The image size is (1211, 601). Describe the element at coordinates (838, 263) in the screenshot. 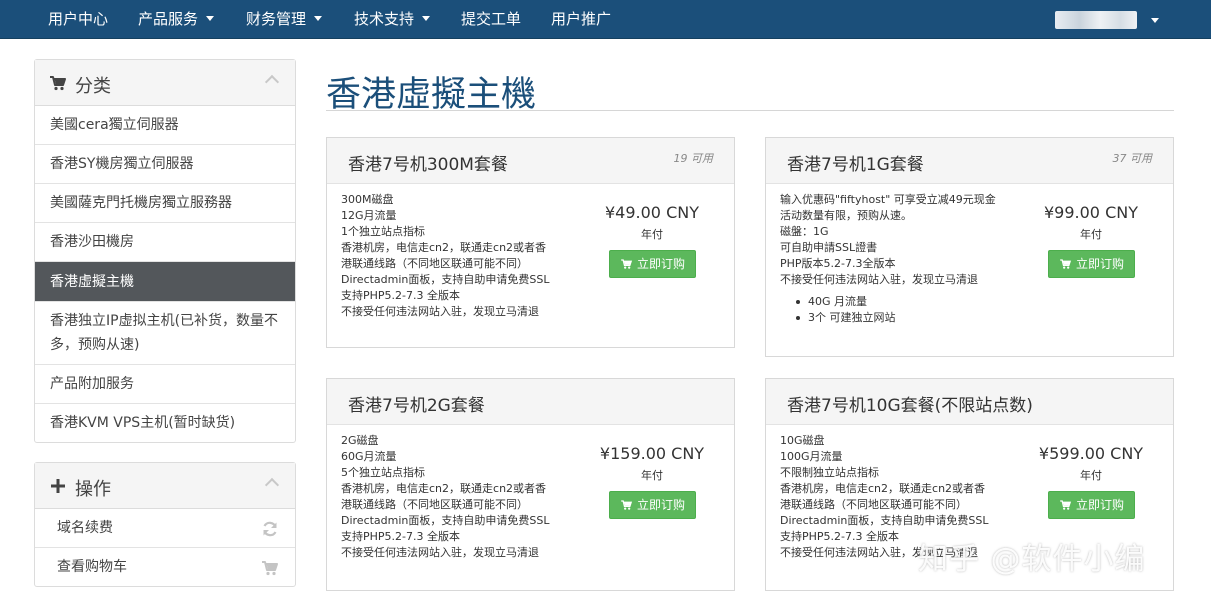

I see `feature-line: PHP版本5.2-7.3全版本` at that location.